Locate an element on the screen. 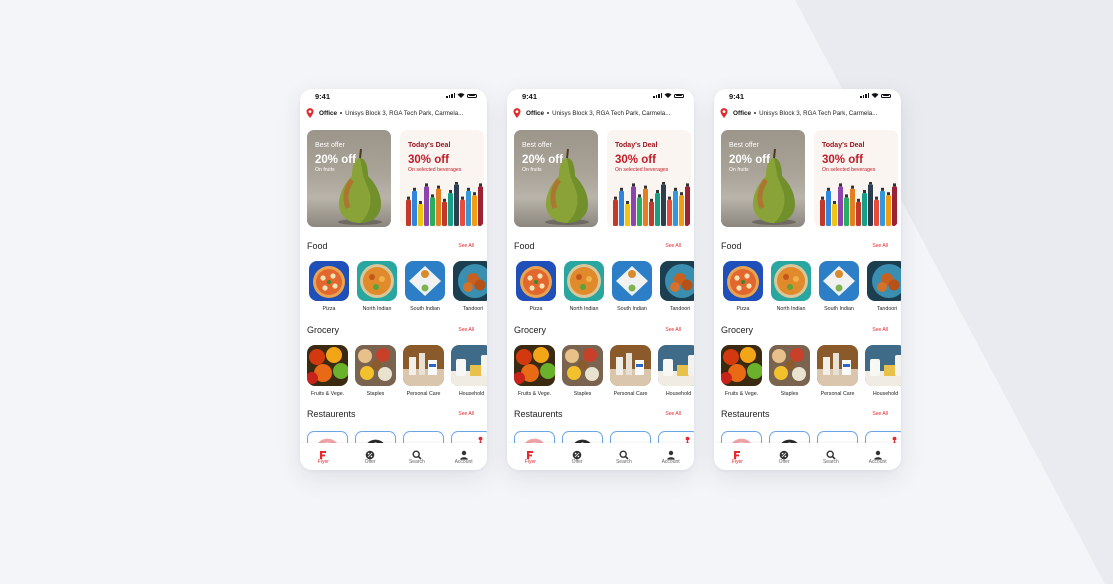 This screenshot has height=584, width=1113. section-title-grocery: Grocery is located at coordinates (530, 330).